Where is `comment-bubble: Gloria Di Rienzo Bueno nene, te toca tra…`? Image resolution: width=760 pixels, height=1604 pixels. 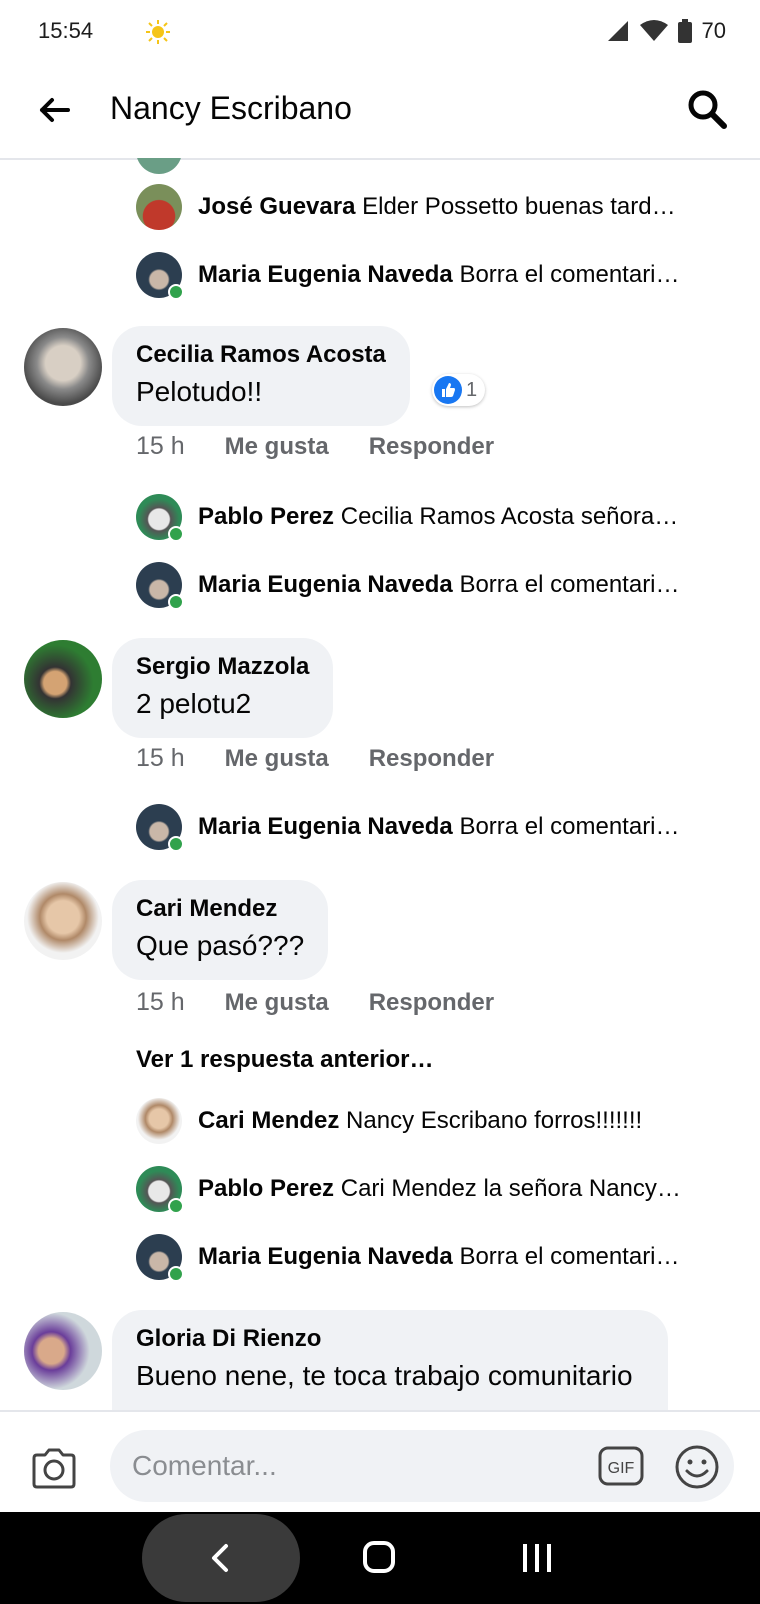
comment-bubble: Gloria Di Rienzo Bueno nene, te toca tra… is located at coordinates (390, 1360).